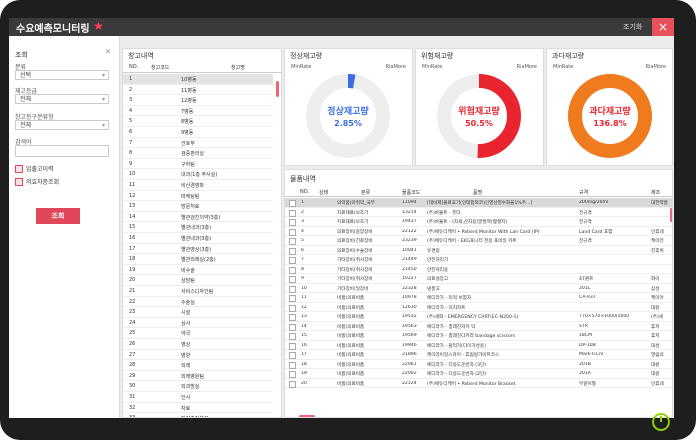 The image size is (696, 440). Describe the element at coordinates (198, 291) in the screenshot. I see `table-row: 21 서비스디자인팀` at that location.